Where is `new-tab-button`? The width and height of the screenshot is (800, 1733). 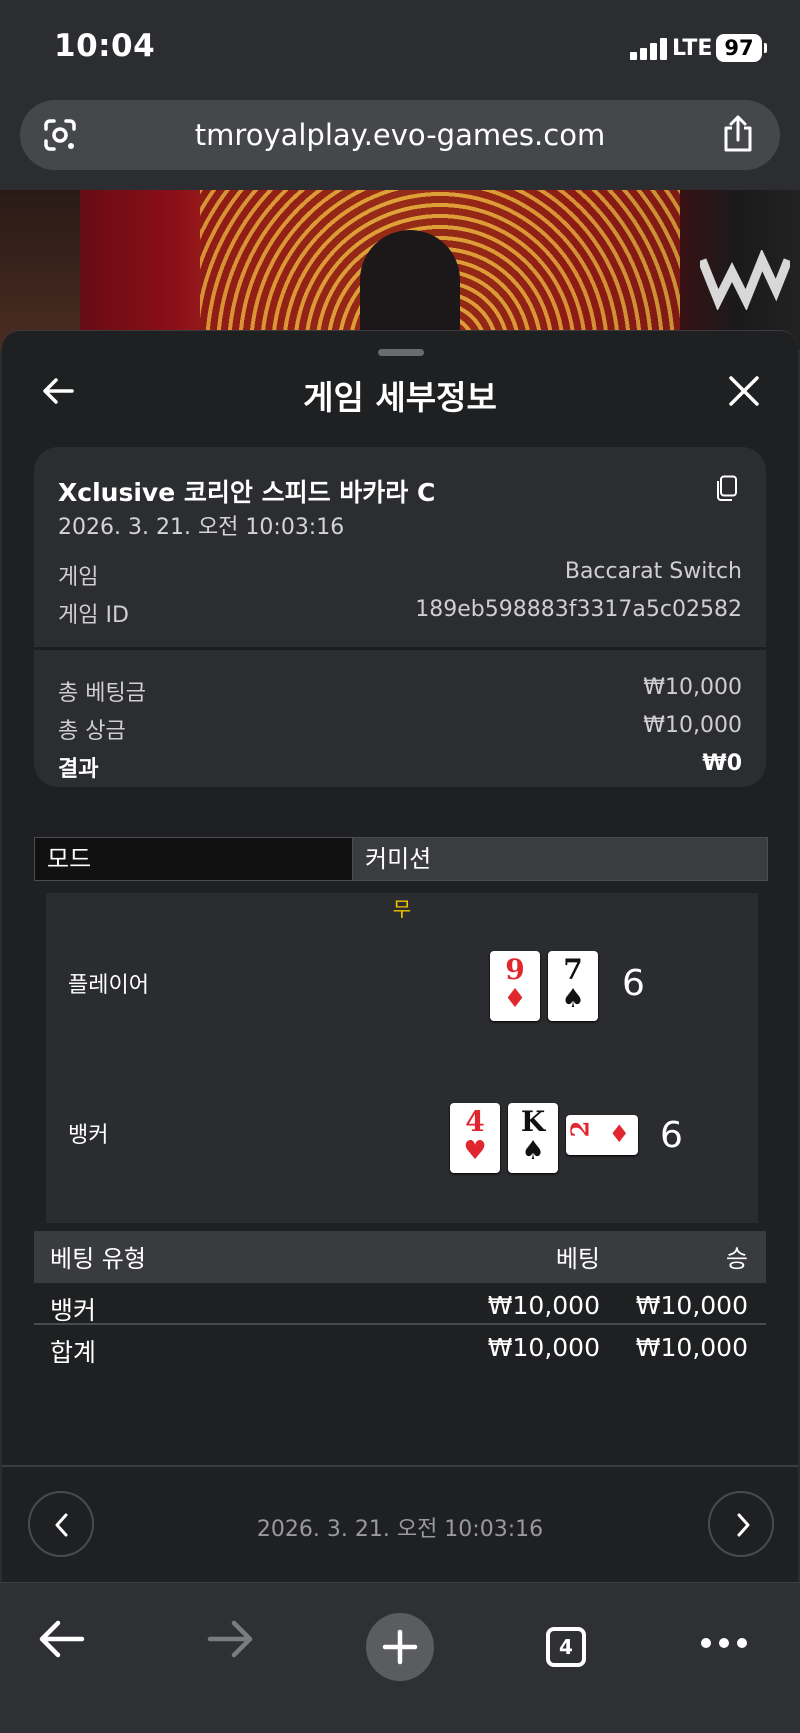
new-tab-button is located at coordinates (400, 1647).